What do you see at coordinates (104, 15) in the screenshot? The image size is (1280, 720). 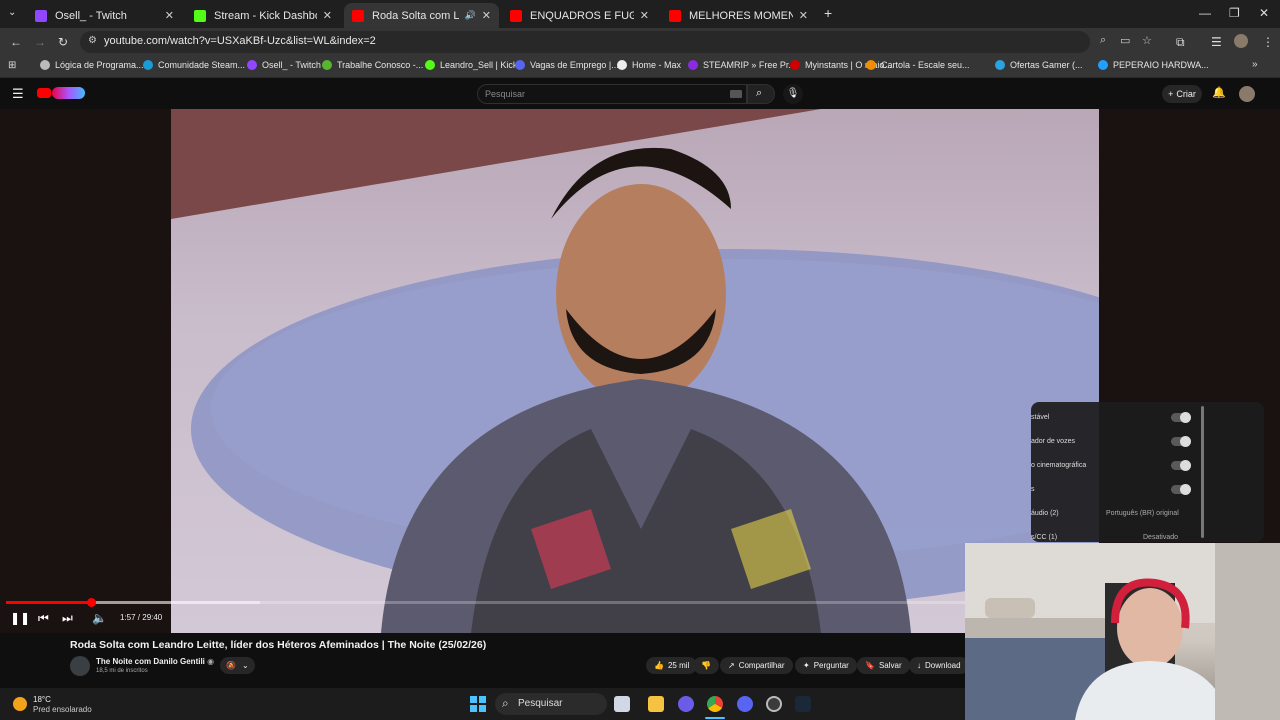 I see `tab-0: Osell_ - Twitch ✕` at bounding box center [104, 15].